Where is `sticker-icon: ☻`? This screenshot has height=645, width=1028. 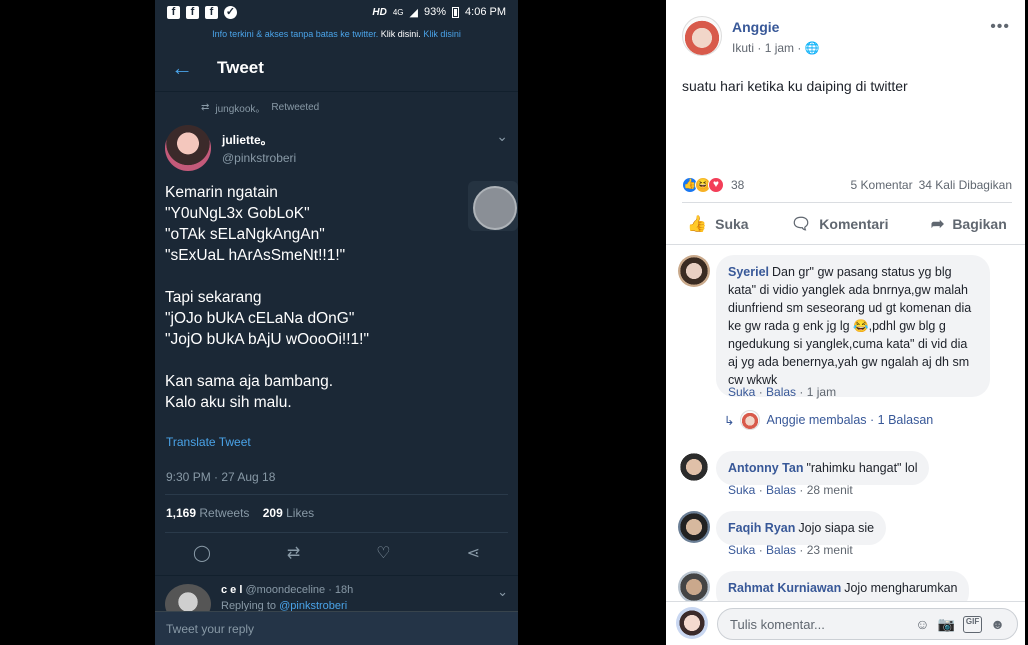 sticker-icon: ☻ is located at coordinates (997, 624).